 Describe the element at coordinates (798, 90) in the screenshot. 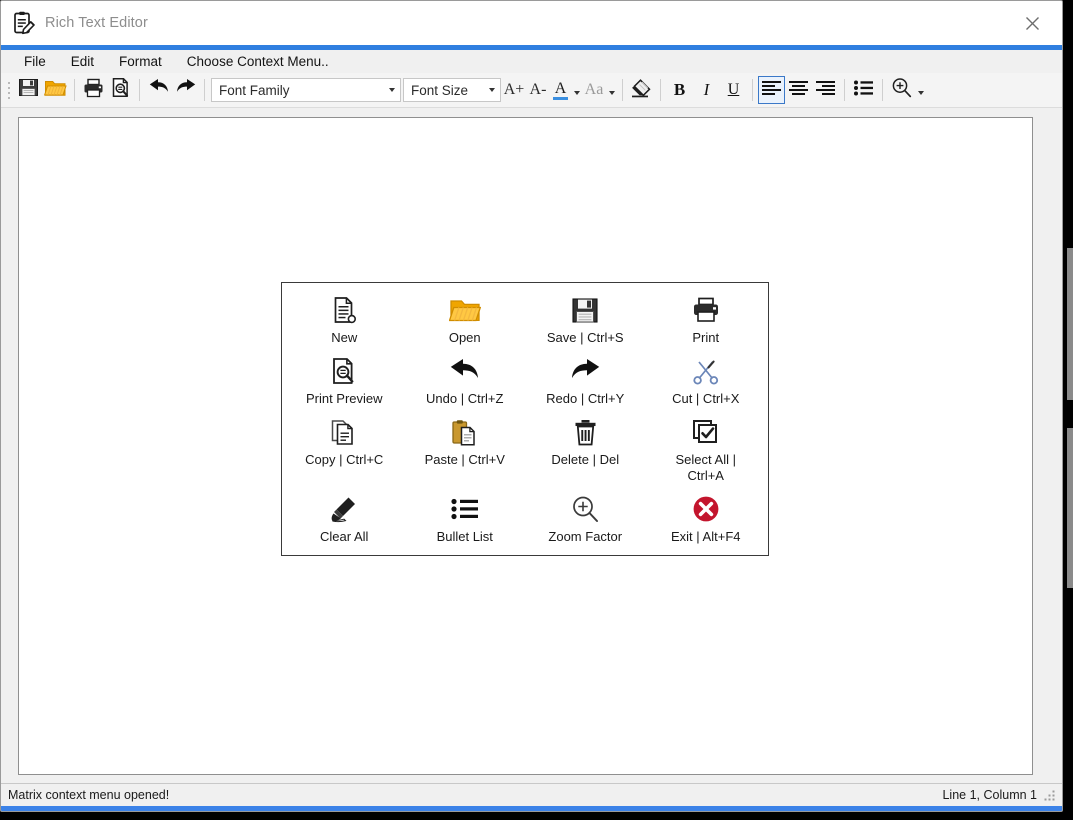

I see `toolbar-align-center-button` at that location.